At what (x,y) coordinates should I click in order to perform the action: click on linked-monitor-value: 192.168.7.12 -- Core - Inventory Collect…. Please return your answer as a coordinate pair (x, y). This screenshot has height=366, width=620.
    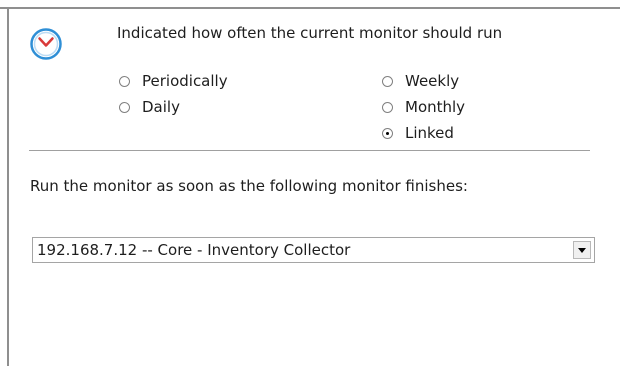
    Looking at the image, I should click on (194, 250).